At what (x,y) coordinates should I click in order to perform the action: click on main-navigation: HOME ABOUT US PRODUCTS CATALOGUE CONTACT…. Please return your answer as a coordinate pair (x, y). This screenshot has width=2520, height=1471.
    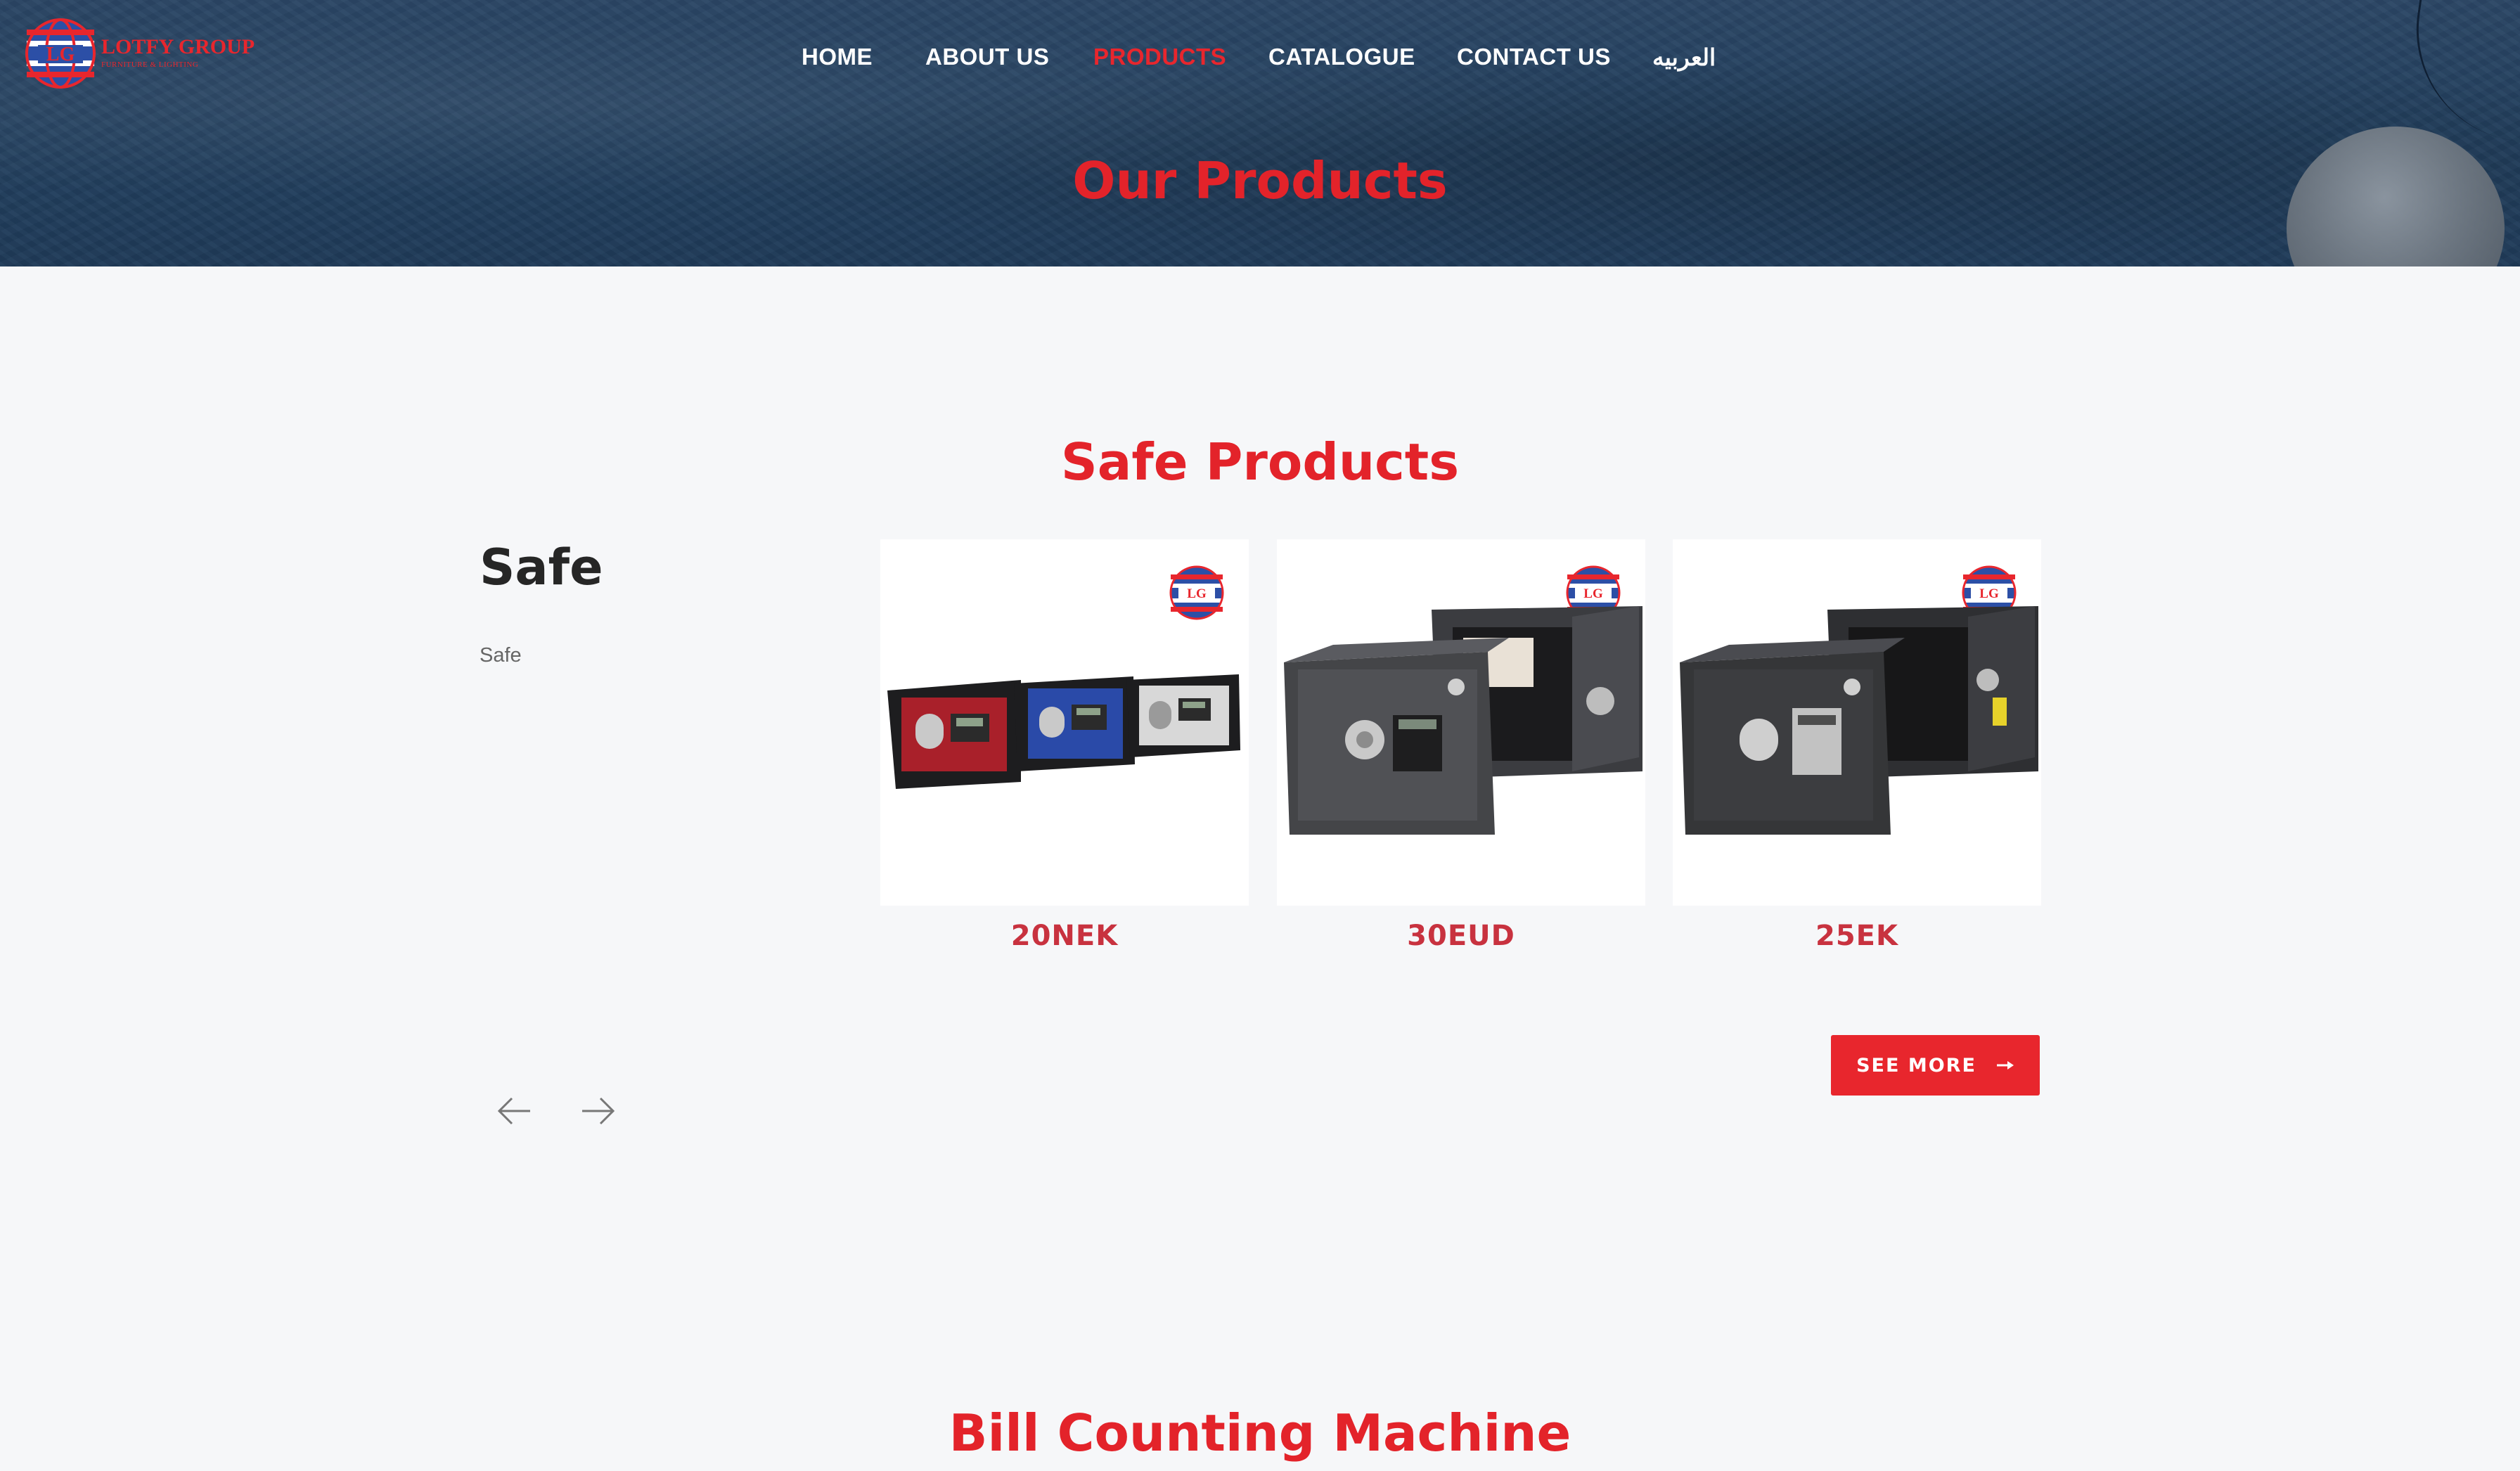
    Looking at the image, I should click on (1260, 61).